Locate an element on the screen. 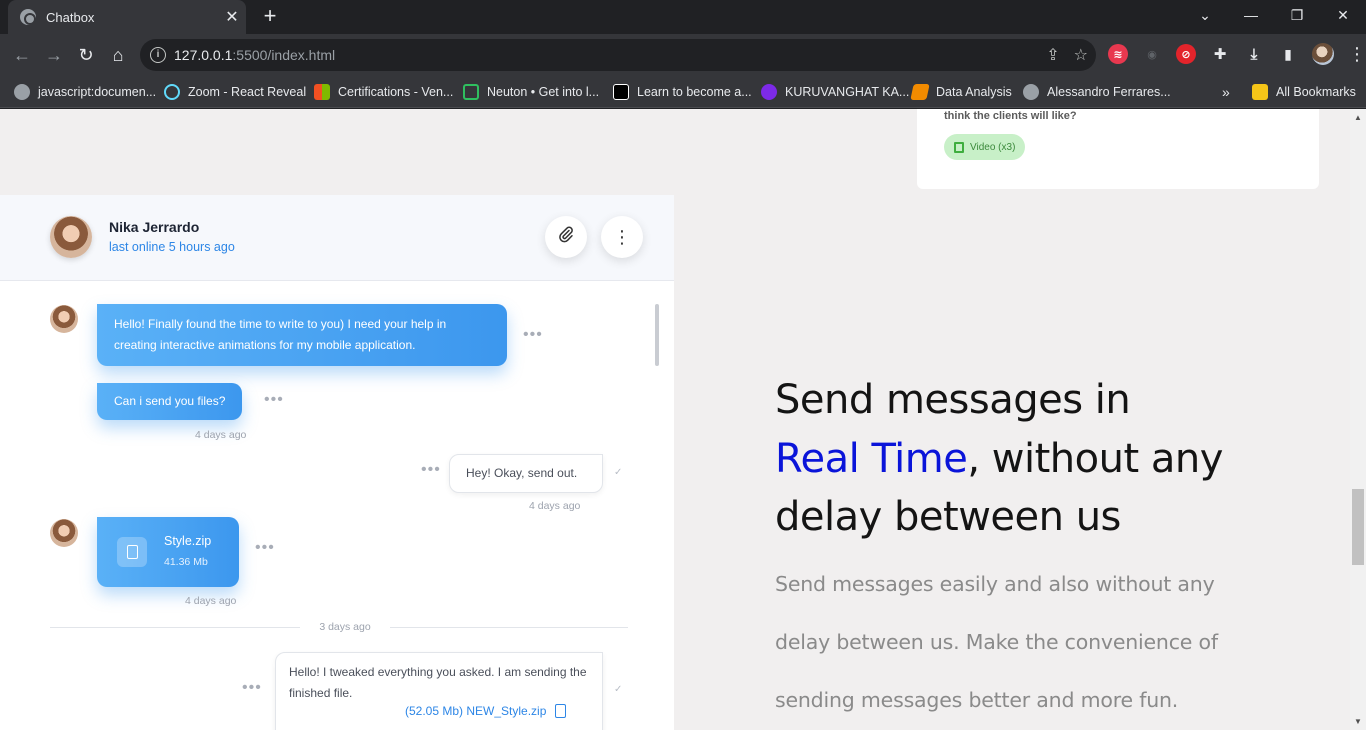  extensions-area: ≋ ◉ ⊘ ✚ ⤓ ▮ ⋮ is located at coordinates (1237, 54).